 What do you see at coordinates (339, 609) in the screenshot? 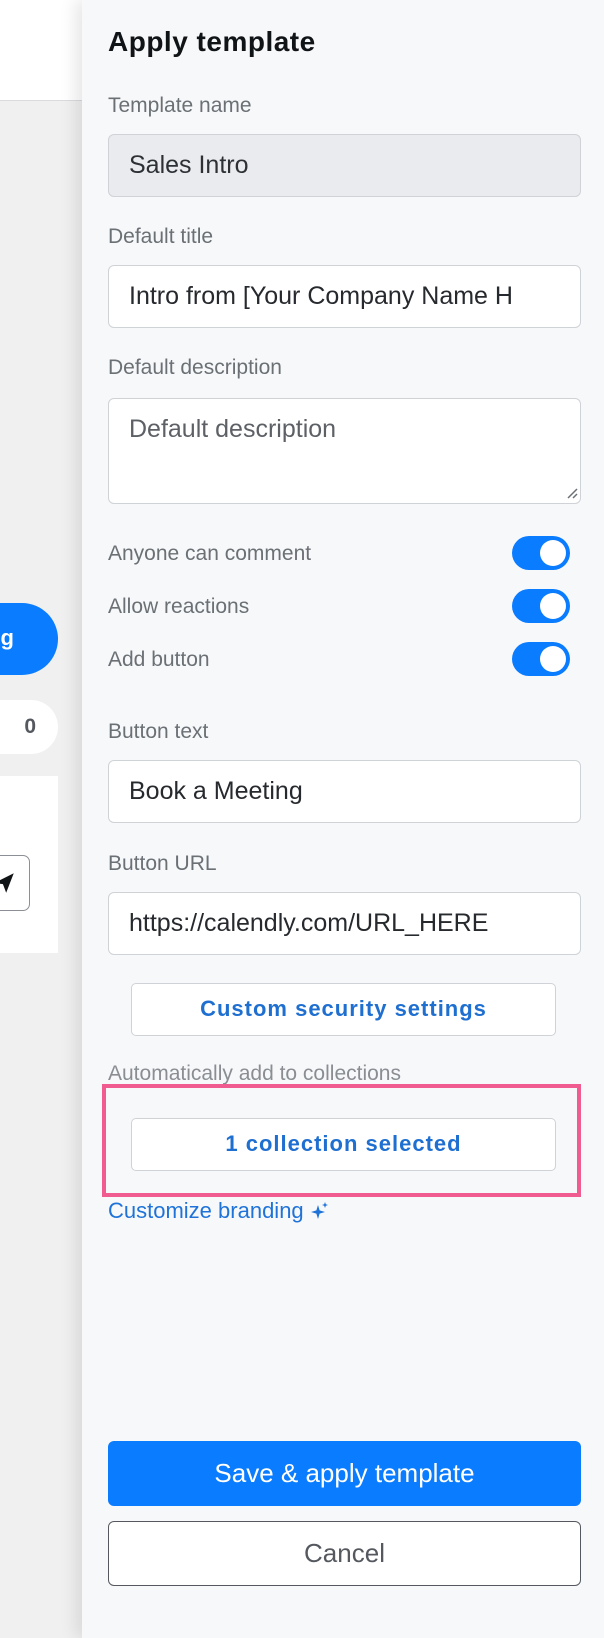
I see `toggle-row-allow-reactions: Allow reactions` at bounding box center [339, 609].